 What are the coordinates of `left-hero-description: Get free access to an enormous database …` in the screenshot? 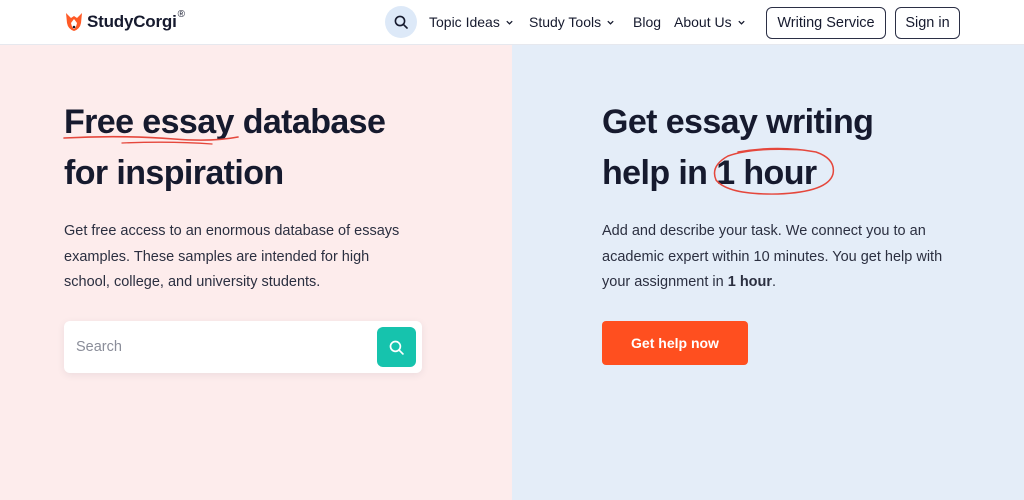 It's located at (232, 256).